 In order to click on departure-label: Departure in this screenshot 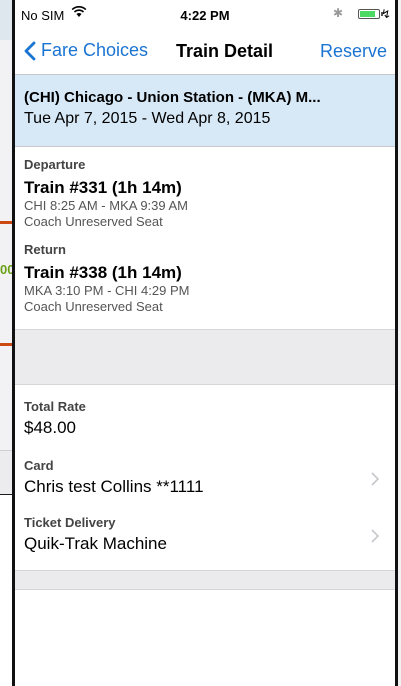, I will do `click(55, 164)`.